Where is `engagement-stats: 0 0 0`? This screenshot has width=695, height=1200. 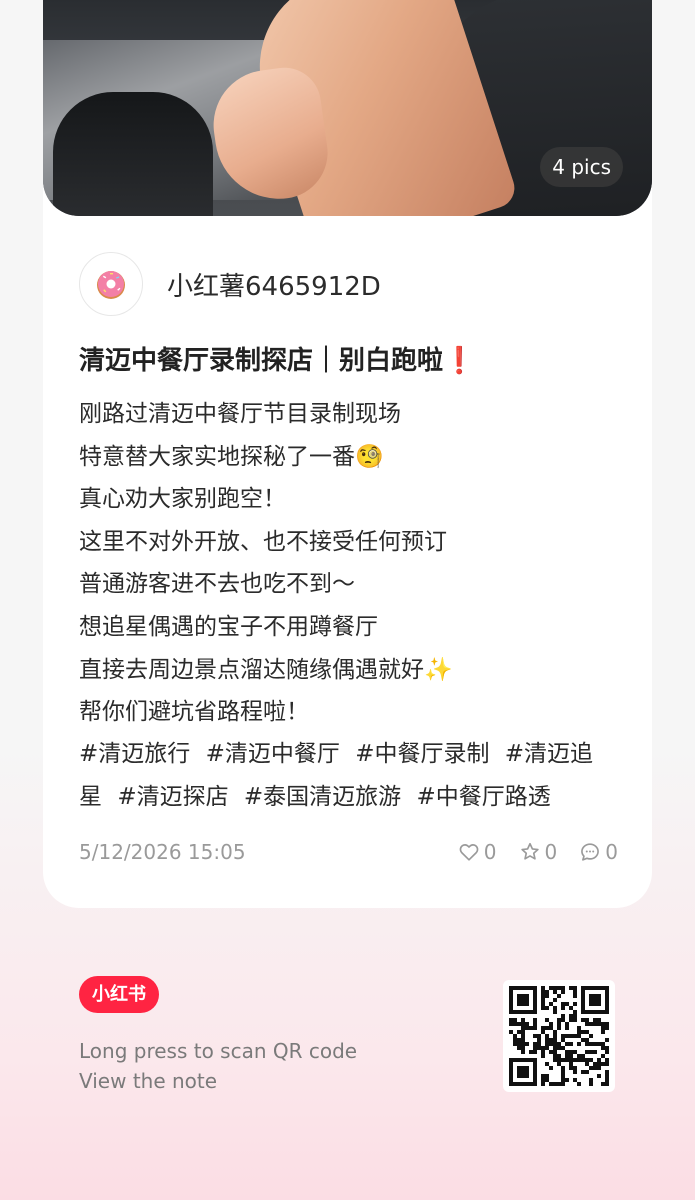
engagement-stats: 0 0 0 is located at coordinates (527, 852).